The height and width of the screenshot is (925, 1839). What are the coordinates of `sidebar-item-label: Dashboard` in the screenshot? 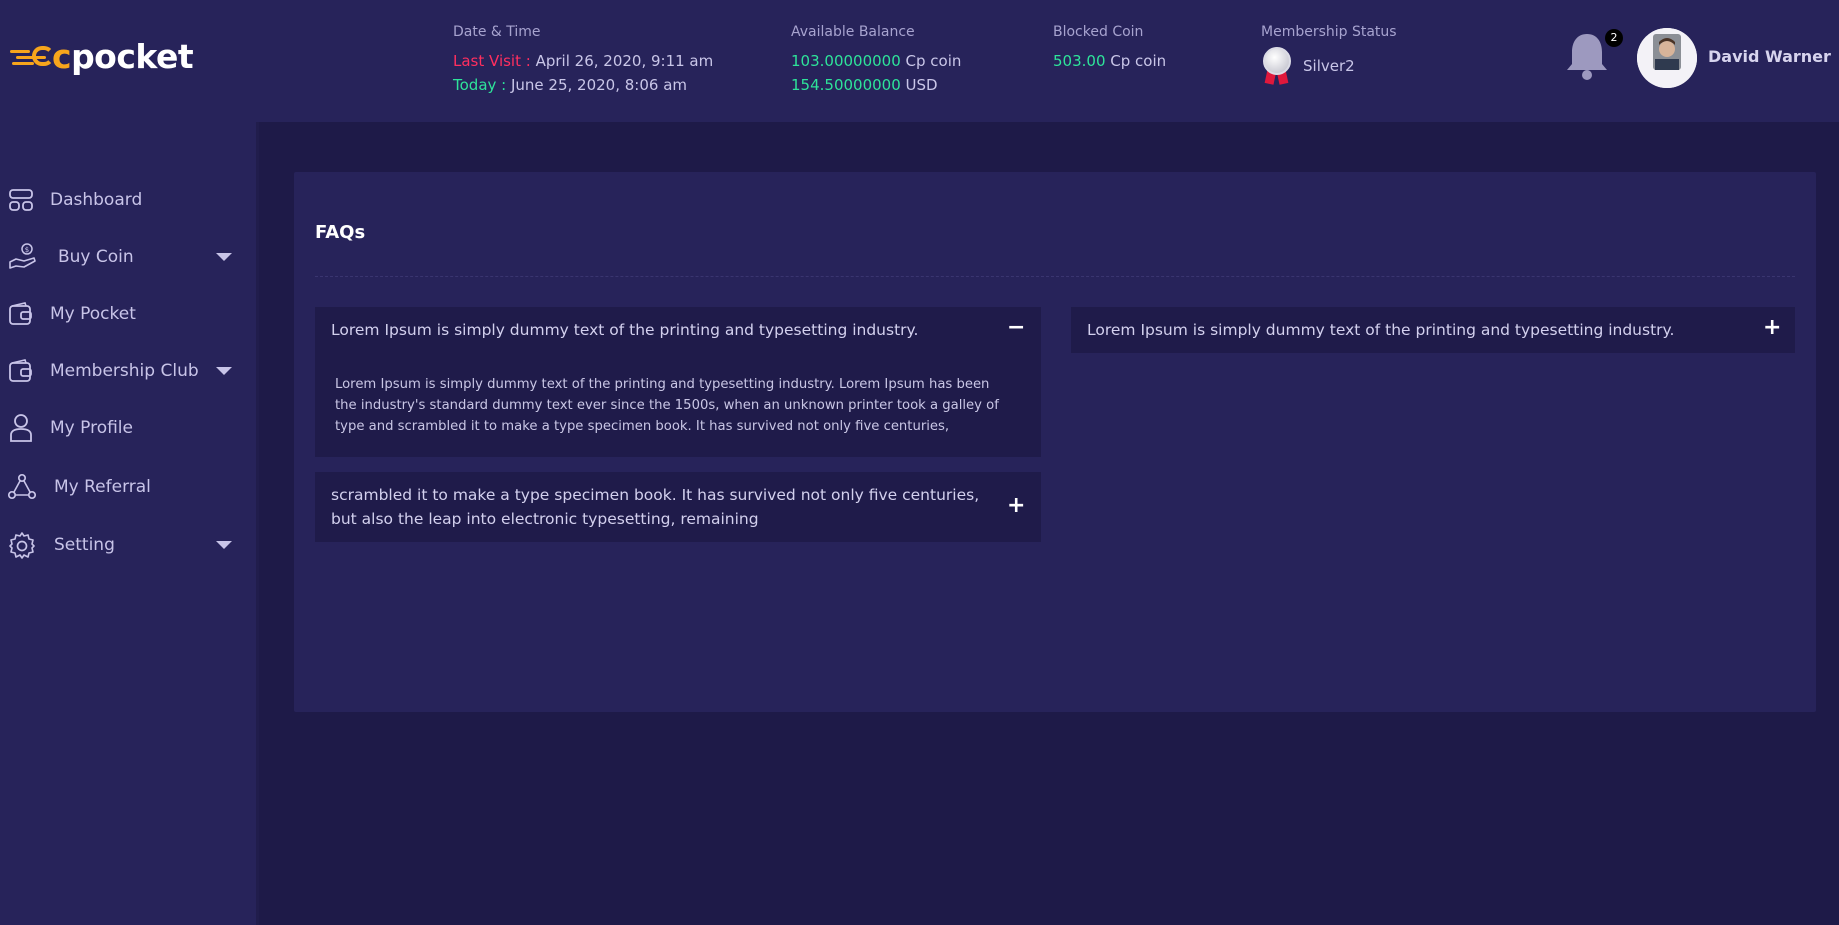 It's located at (96, 200).